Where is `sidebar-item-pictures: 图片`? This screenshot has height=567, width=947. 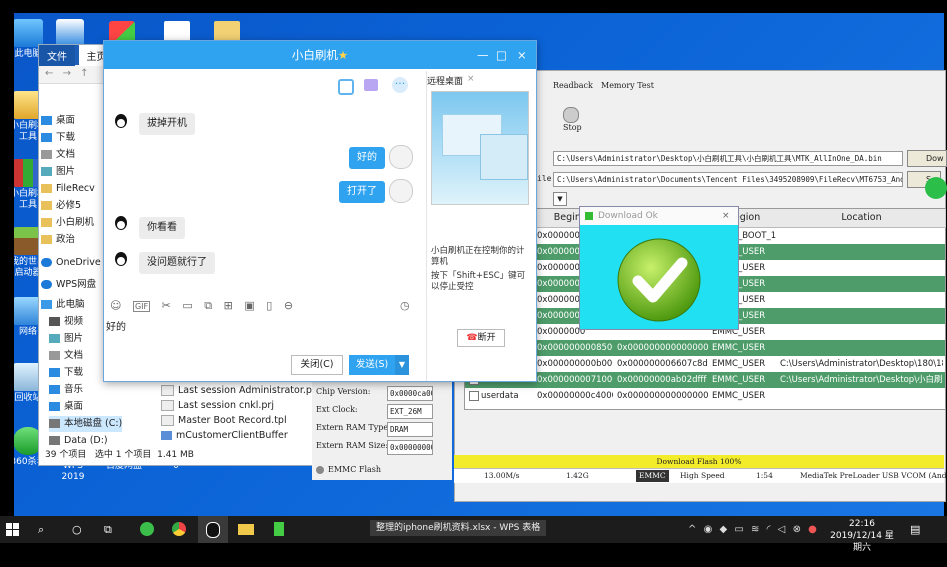
sidebar-item-pictures: 图片 is located at coordinates (58, 172).